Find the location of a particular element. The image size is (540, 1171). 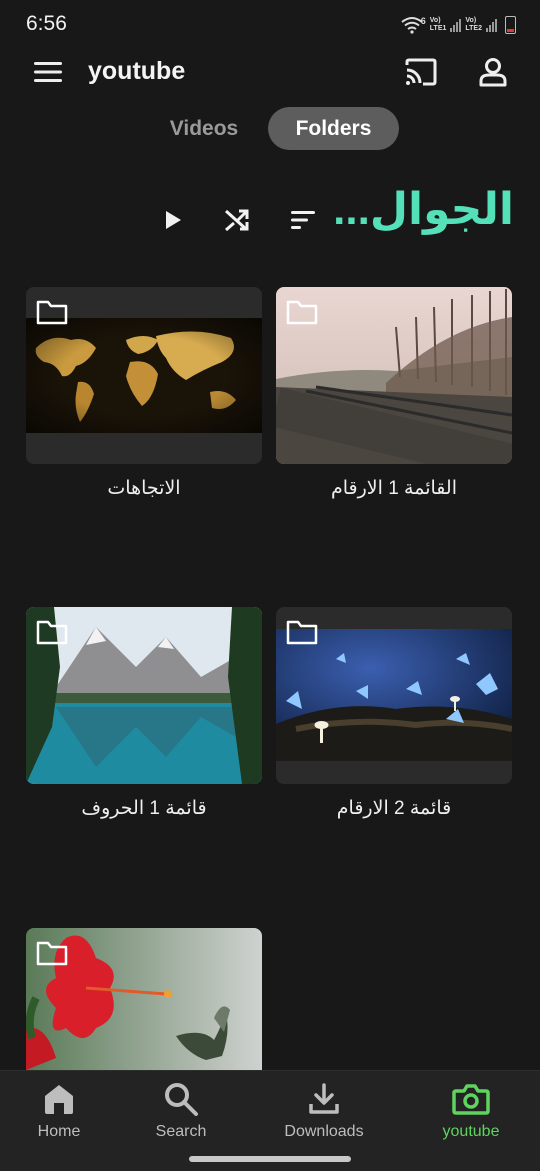

download-icon is located at coordinates (324, 1098).